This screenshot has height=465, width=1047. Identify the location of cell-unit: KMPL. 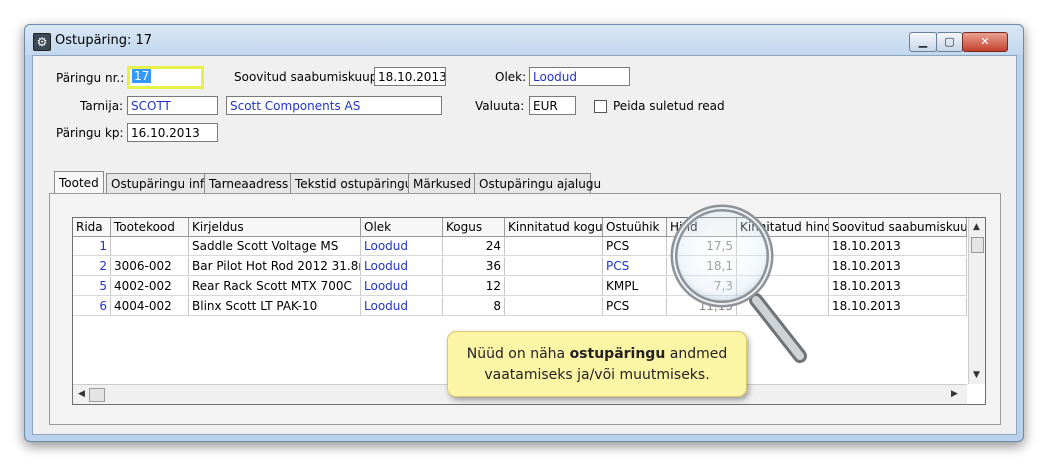
(635, 286).